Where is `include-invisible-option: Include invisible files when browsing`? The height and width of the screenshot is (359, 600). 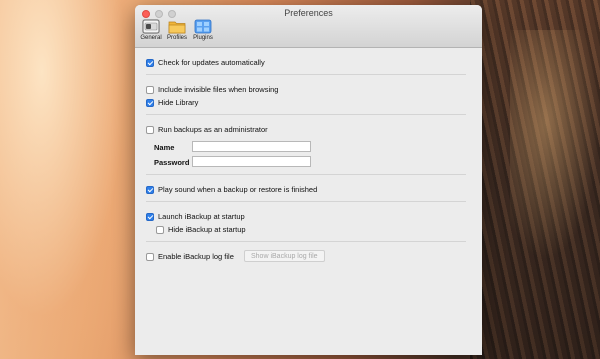 include-invisible-option: Include invisible files when browsing is located at coordinates (212, 89).